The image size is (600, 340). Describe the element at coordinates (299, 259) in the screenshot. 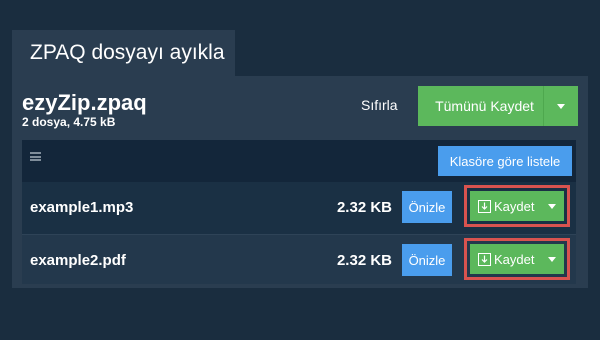

I see `file-row: example2.pdf 2.32 KB Önizle Kaydet` at that location.